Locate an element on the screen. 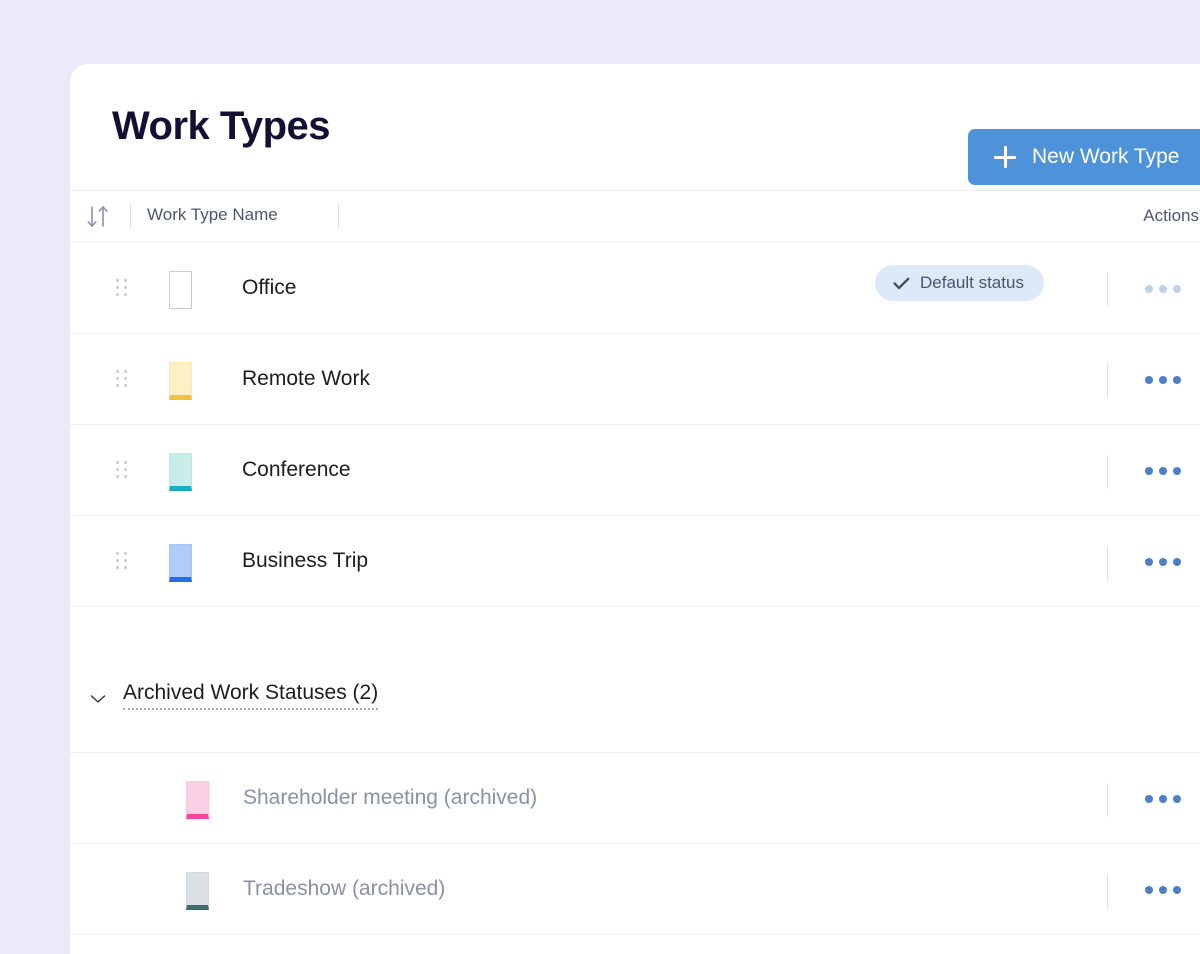 The width and height of the screenshot is (1200, 954). table-row: Business Trip is located at coordinates (635, 561).